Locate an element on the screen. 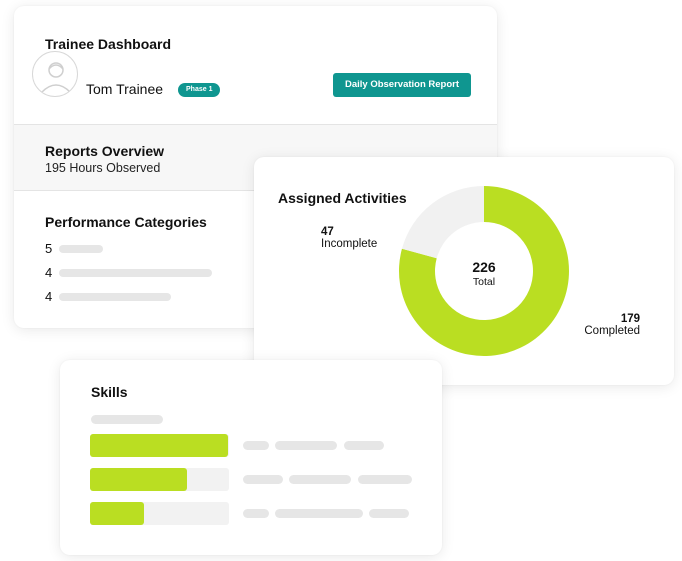 Image resolution: width=682 pixels, height=561 pixels. completed-label: 179 Completed is located at coordinates (612, 325).